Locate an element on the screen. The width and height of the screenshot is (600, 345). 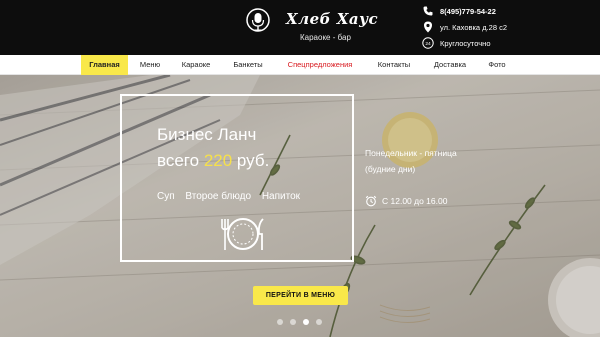
clock-24-label: 24 is located at coordinates (428, 44).